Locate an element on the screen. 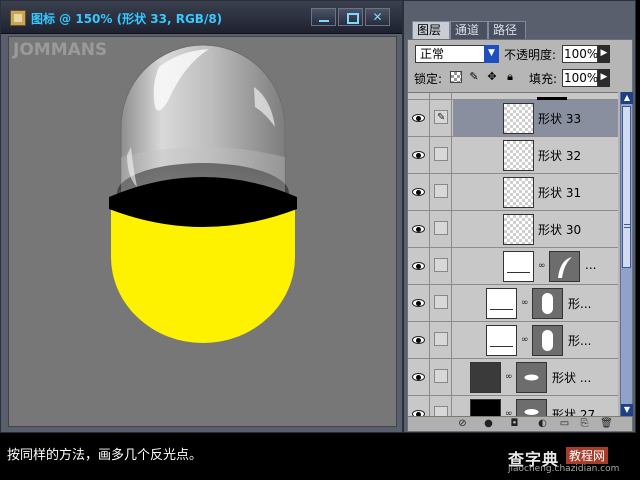 This screenshot has width=640, height=480. tab-channels: 通道 is located at coordinates (469, 30).